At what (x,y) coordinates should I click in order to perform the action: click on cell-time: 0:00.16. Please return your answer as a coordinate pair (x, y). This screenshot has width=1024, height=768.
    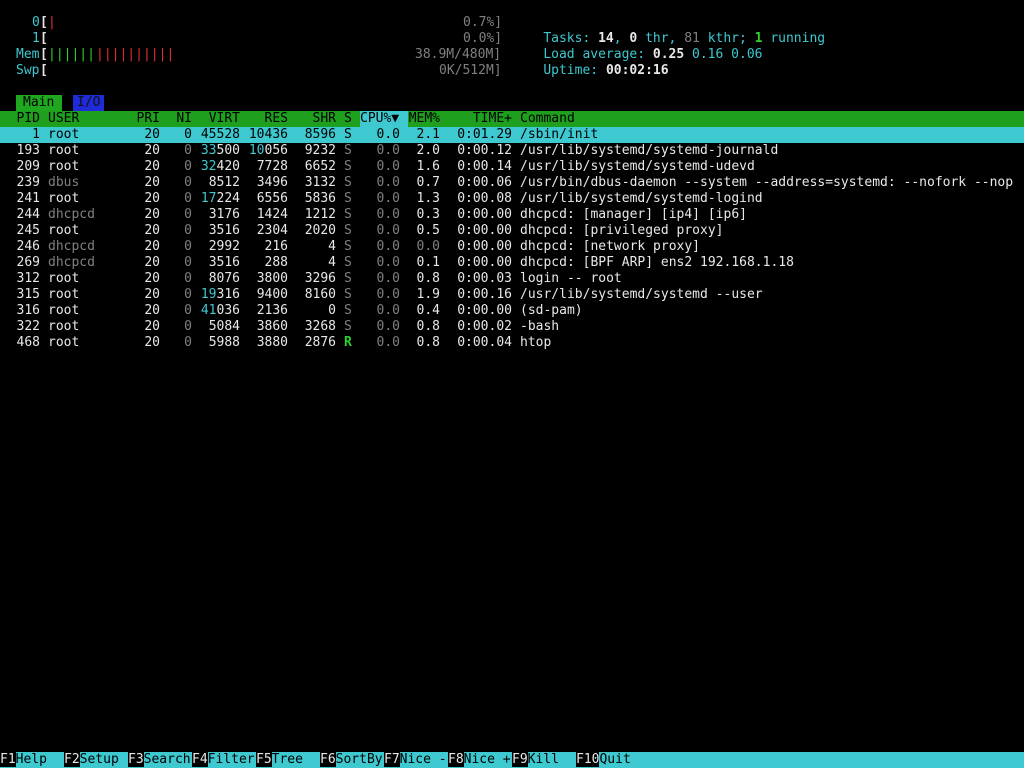
    Looking at the image, I should click on (484, 294).